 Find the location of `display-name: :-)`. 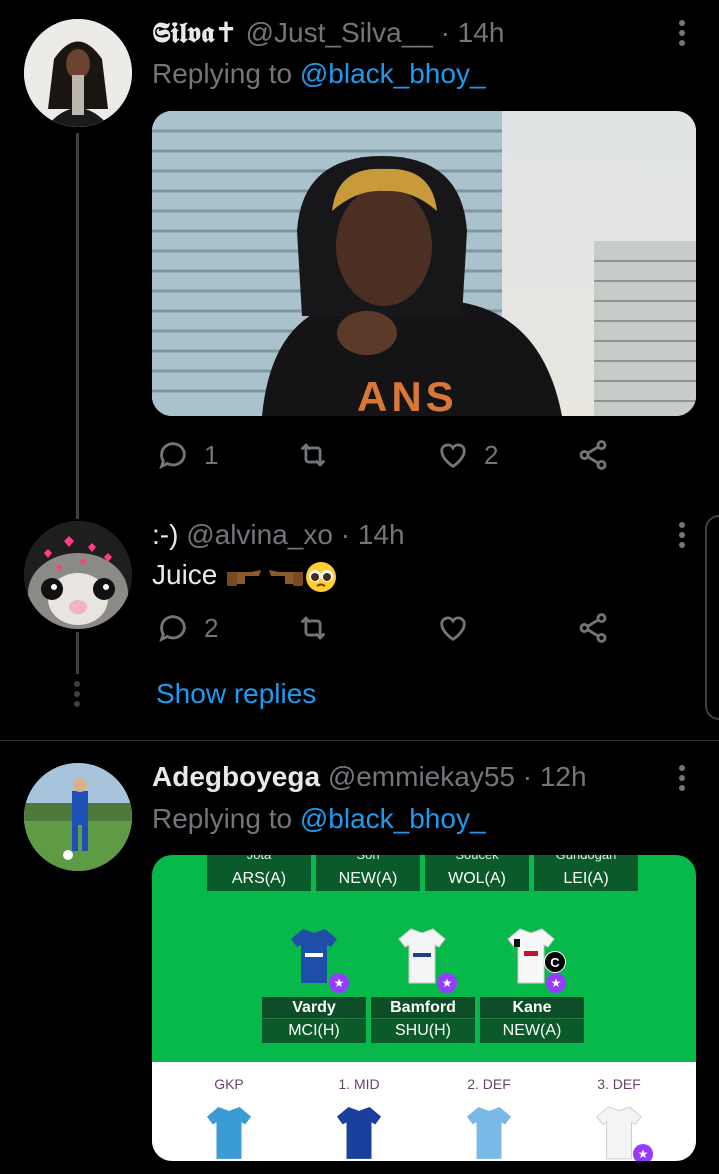

display-name: :-) is located at coordinates (165, 534).